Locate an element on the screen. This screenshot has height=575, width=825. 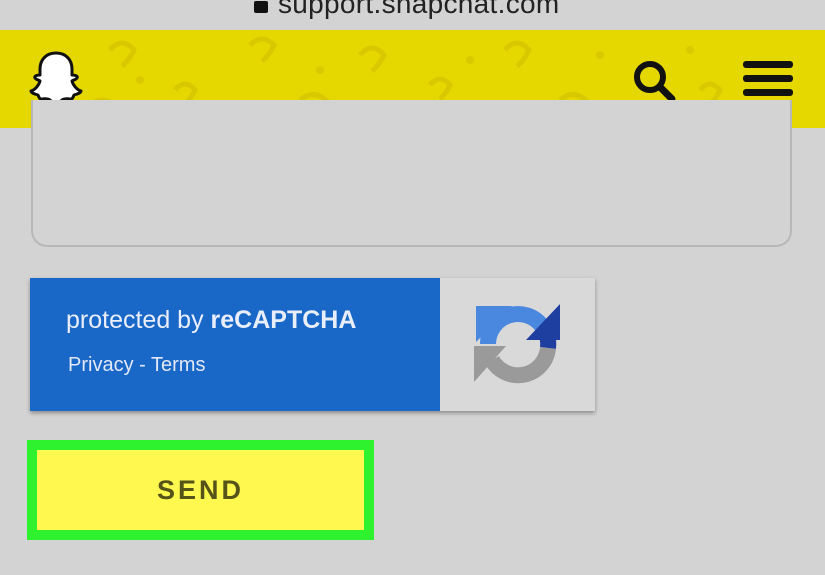
recaptcha-info-panel: protected by reCAPTCHA Privacy - Terms is located at coordinates (235, 344).